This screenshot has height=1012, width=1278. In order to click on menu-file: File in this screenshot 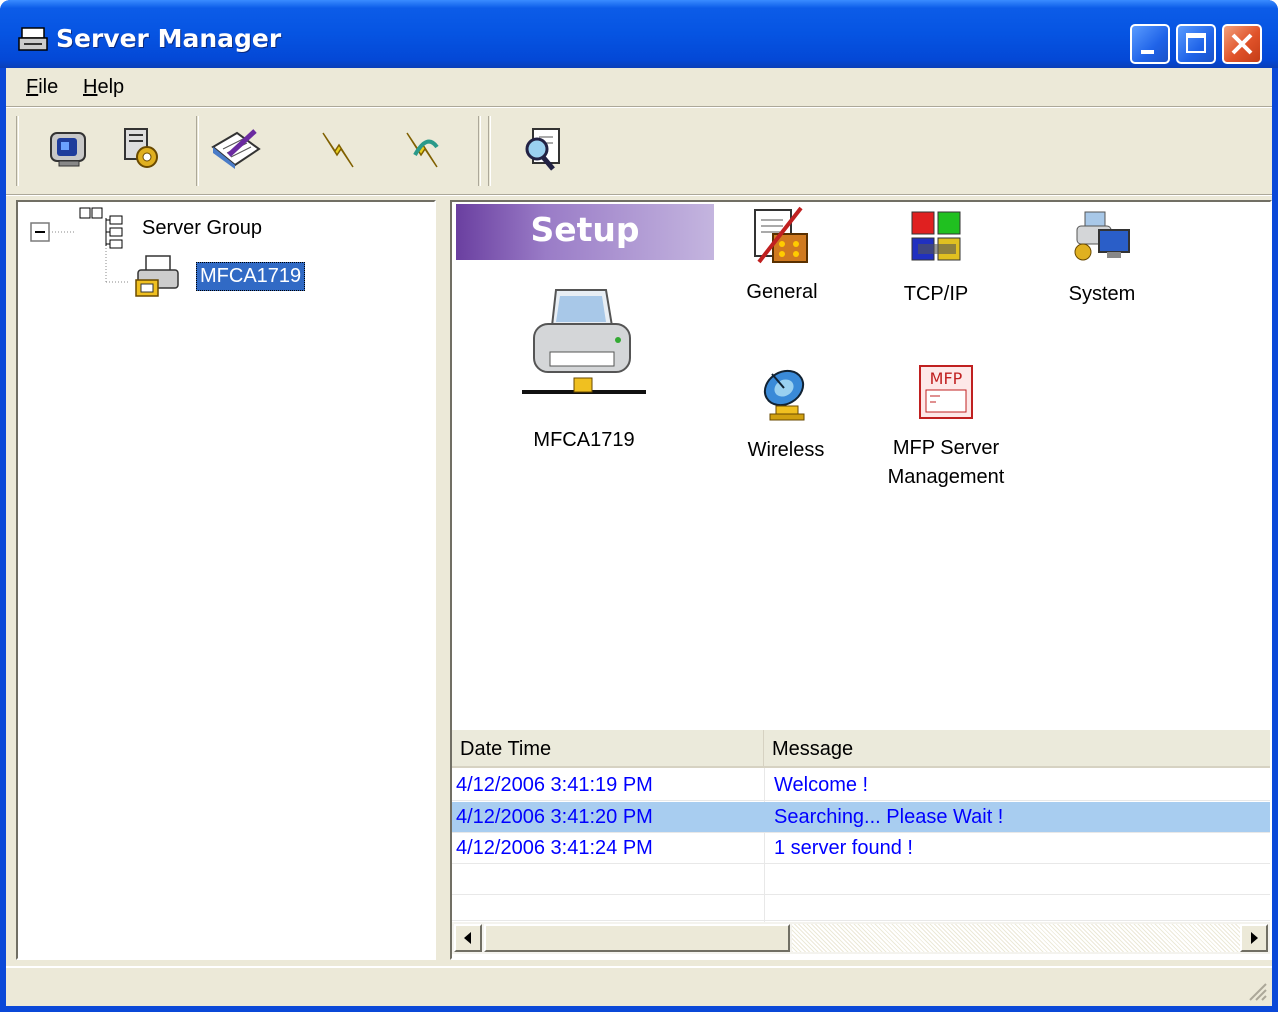, I will do `click(42, 87)`.